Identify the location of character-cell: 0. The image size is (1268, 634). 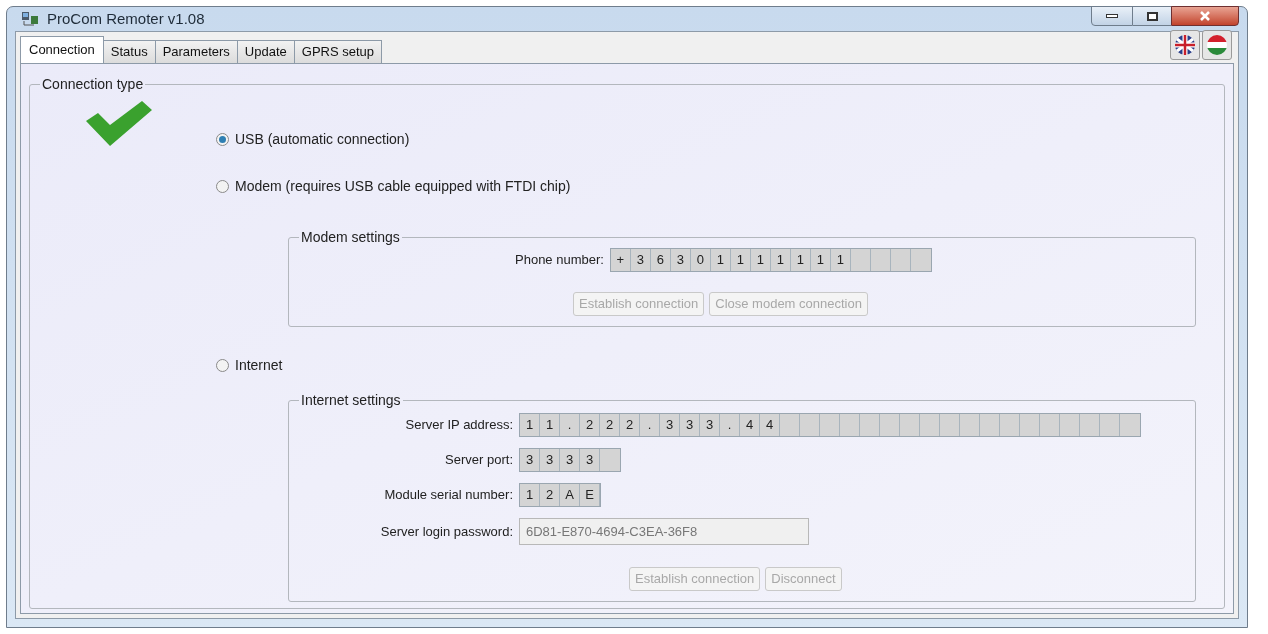
(700, 260).